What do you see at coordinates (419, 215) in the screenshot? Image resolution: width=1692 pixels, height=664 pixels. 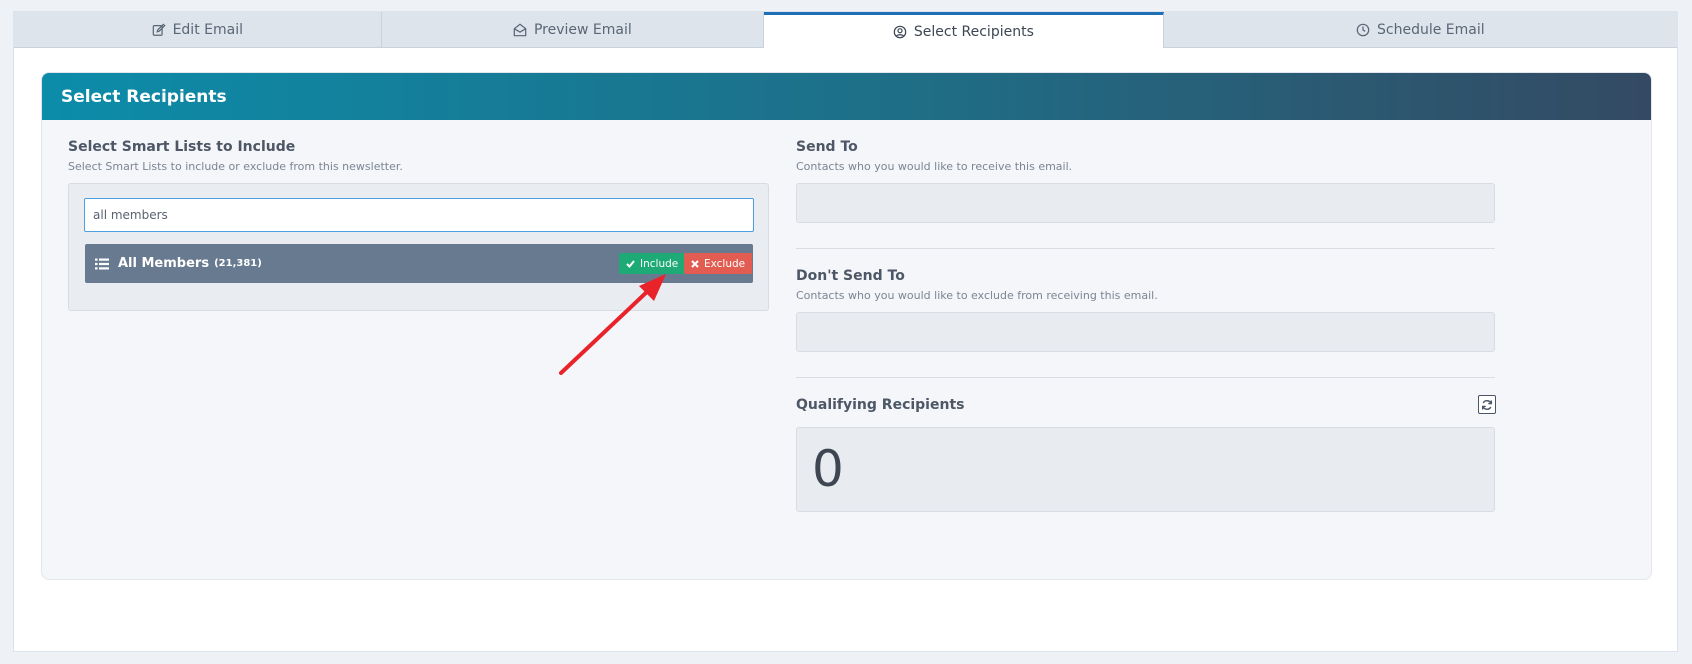 I see `smart-list-search-input` at bounding box center [419, 215].